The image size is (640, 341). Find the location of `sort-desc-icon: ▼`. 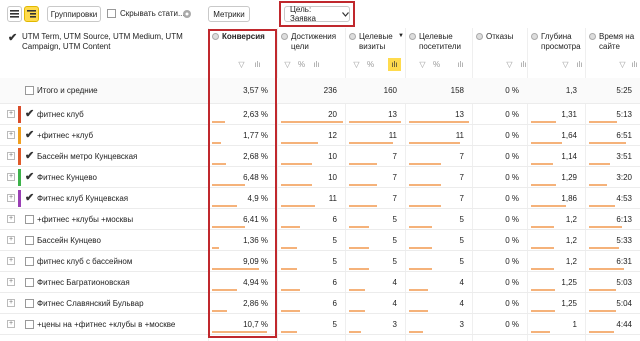

sort-desc-icon: ▼ is located at coordinates (401, 36).